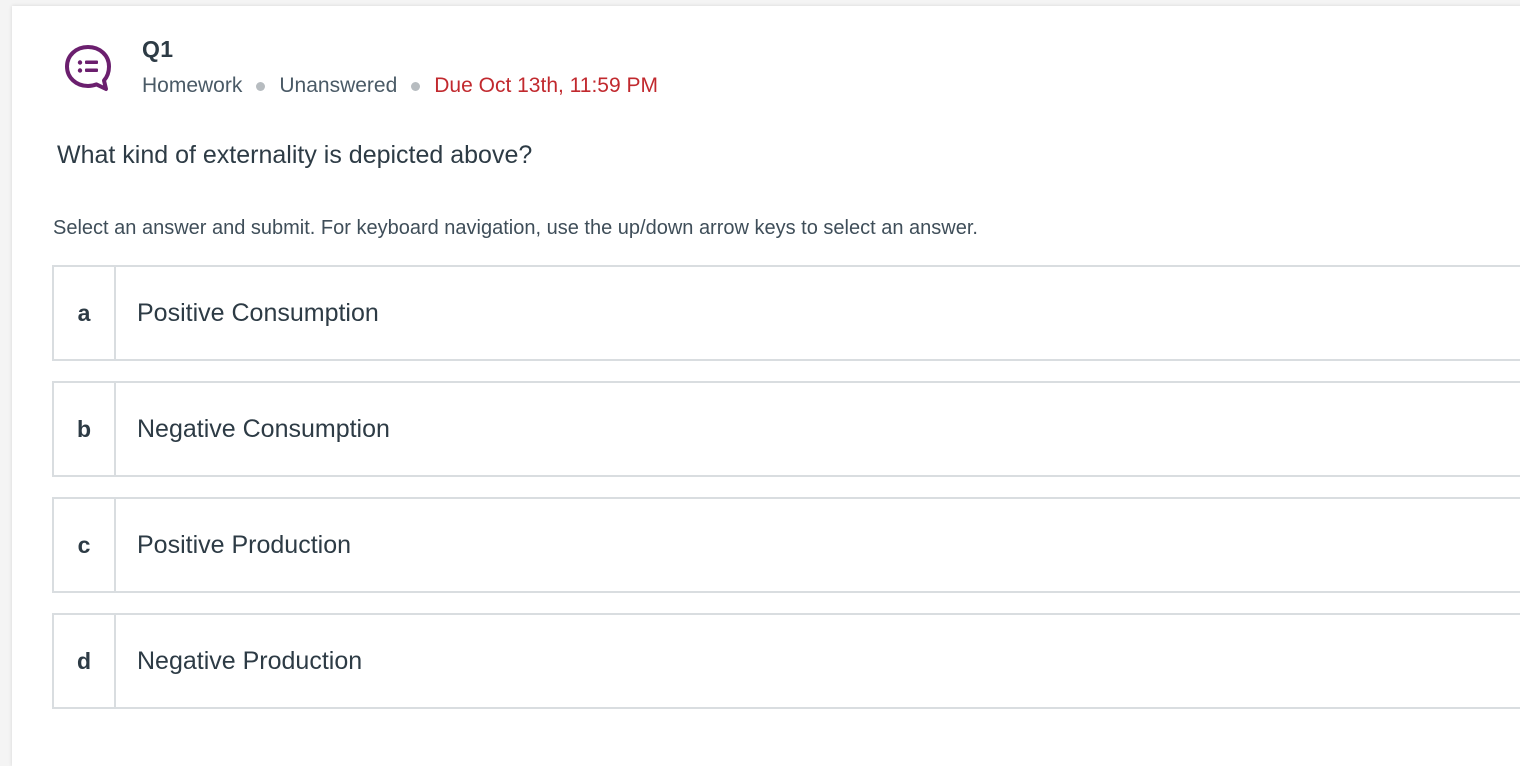 Image resolution: width=1520 pixels, height=766 pixels. Describe the element at coordinates (786, 429) in the screenshot. I see `answer-option-b: b Negative Consumption` at that location.